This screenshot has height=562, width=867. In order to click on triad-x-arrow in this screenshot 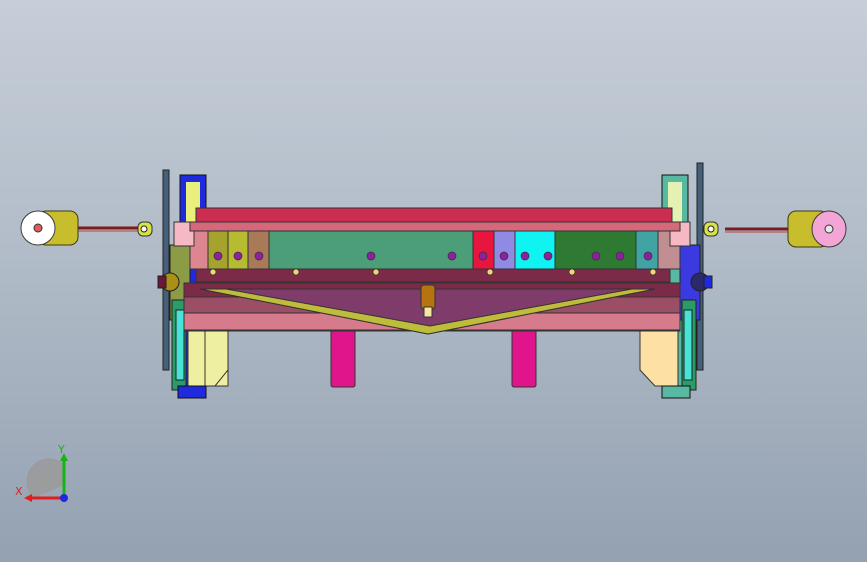, I will do `click(28, 498)`.